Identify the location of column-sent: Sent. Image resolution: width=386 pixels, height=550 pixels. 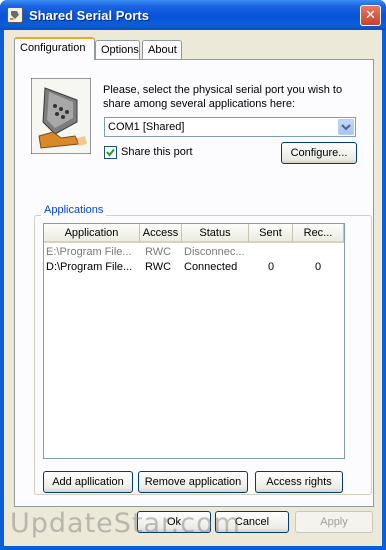
(271, 233).